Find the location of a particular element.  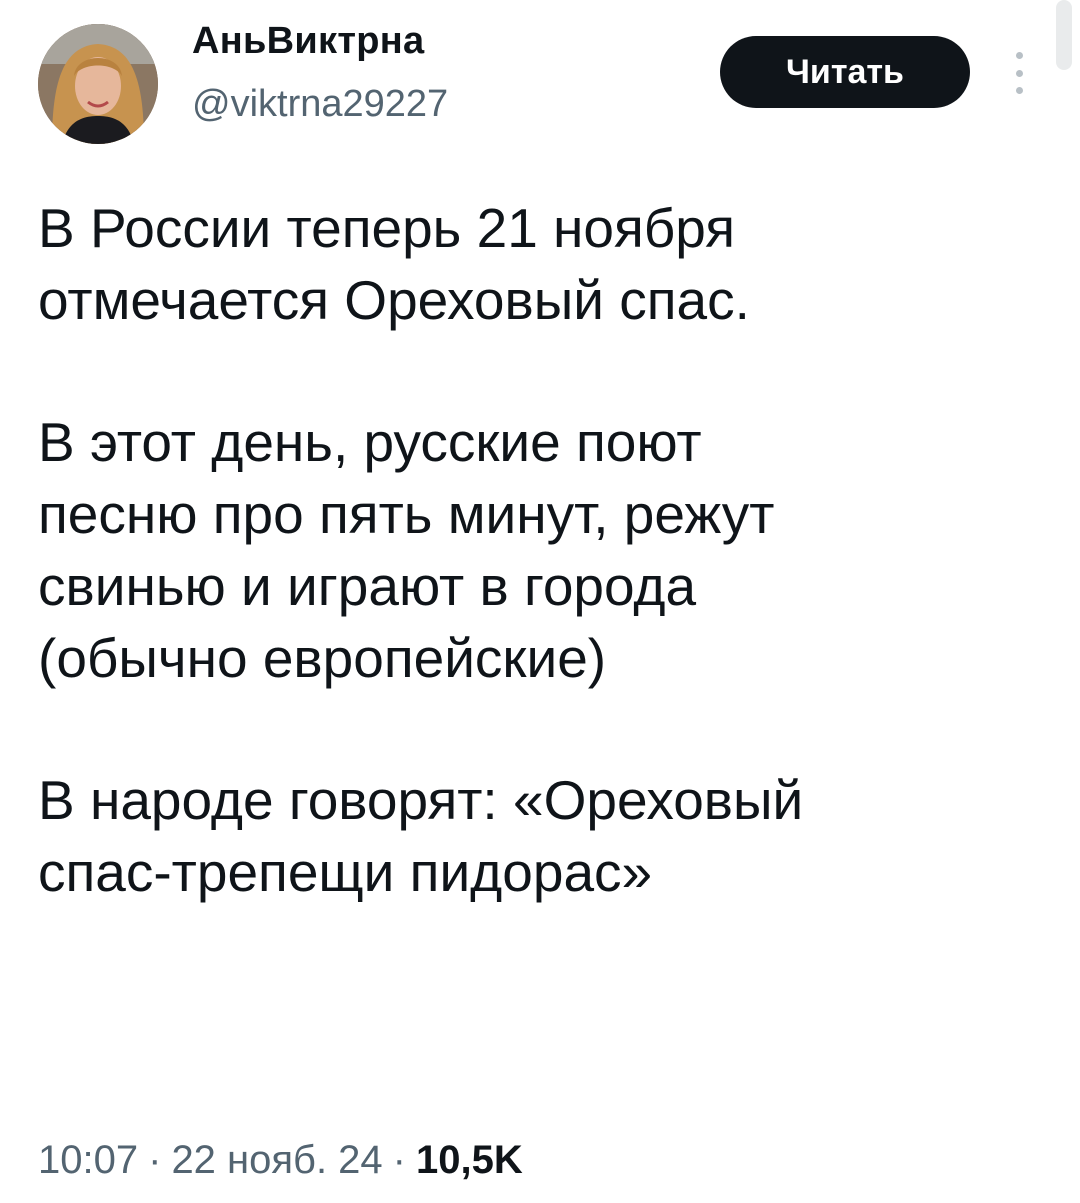

more-options-button is located at coordinates (1019, 73).